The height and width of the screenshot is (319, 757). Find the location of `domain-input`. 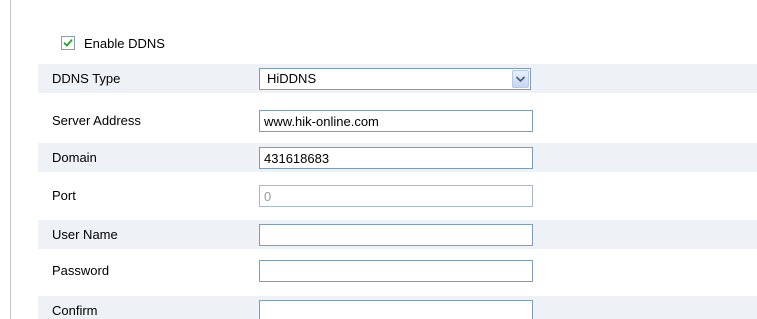

domain-input is located at coordinates (396, 158).